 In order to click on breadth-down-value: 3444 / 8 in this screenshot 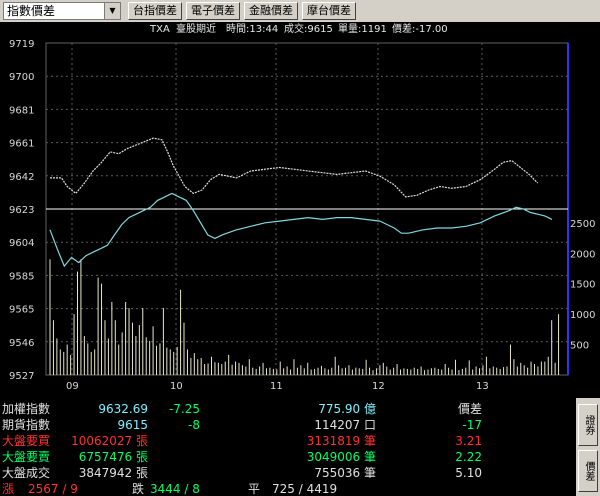, I will do `click(175, 489)`.